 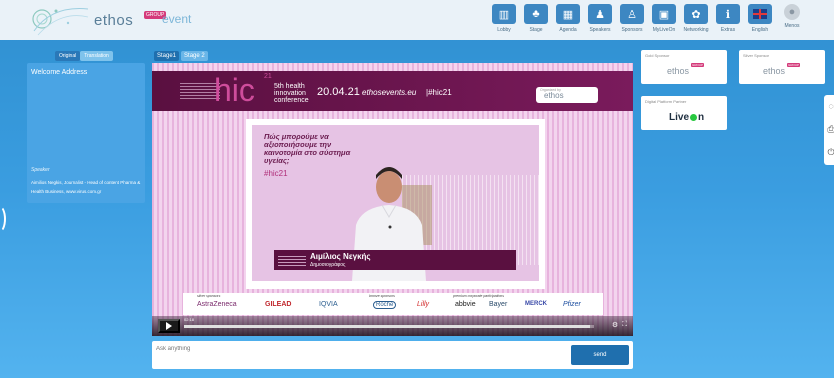 I want to click on sponsor-pfizer: Pfizer, so click(x=572, y=304).